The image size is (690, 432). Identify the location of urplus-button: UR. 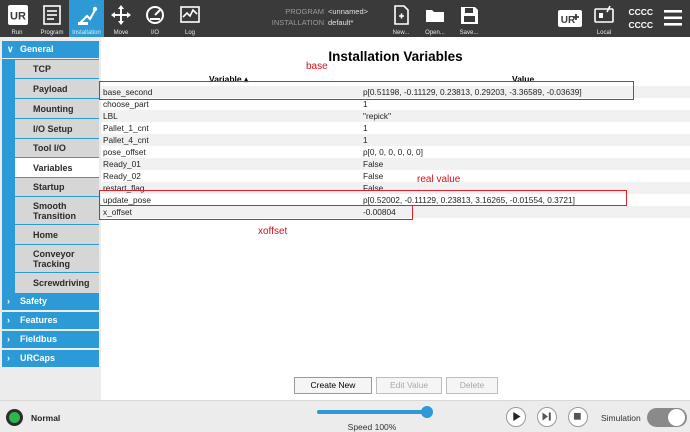
(570, 18).